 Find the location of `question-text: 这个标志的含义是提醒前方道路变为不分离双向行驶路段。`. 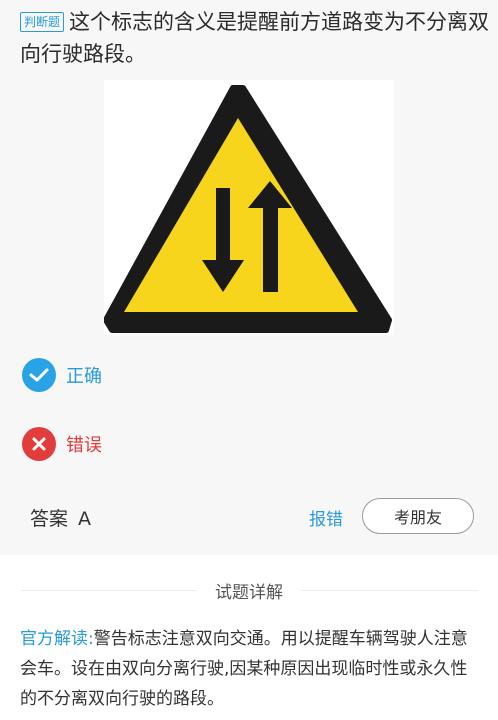

question-text: 这个标志的含义是提醒前方道路变为不分离双向行驶路段。 is located at coordinates (255, 38).